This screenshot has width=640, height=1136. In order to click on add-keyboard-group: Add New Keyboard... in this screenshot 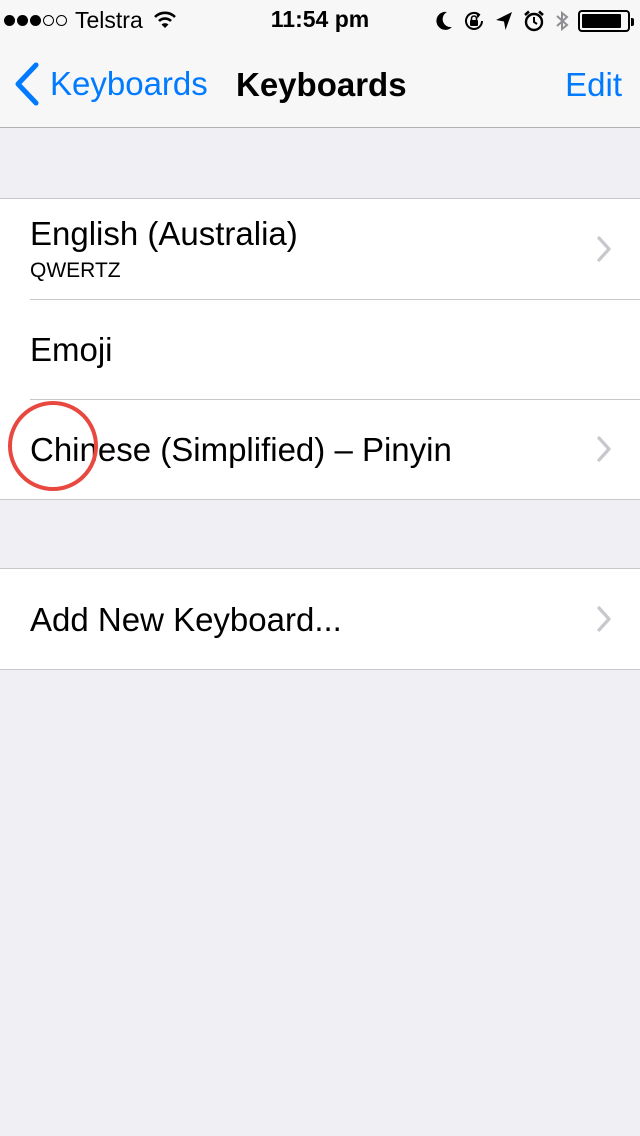, I will do `click(320, 619)`.